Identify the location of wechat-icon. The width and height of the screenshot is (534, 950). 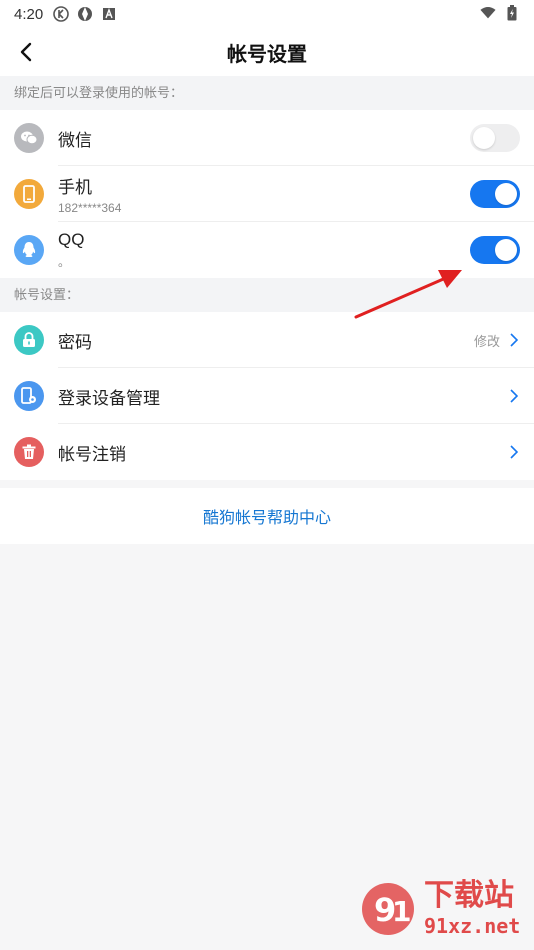
(29, 138).